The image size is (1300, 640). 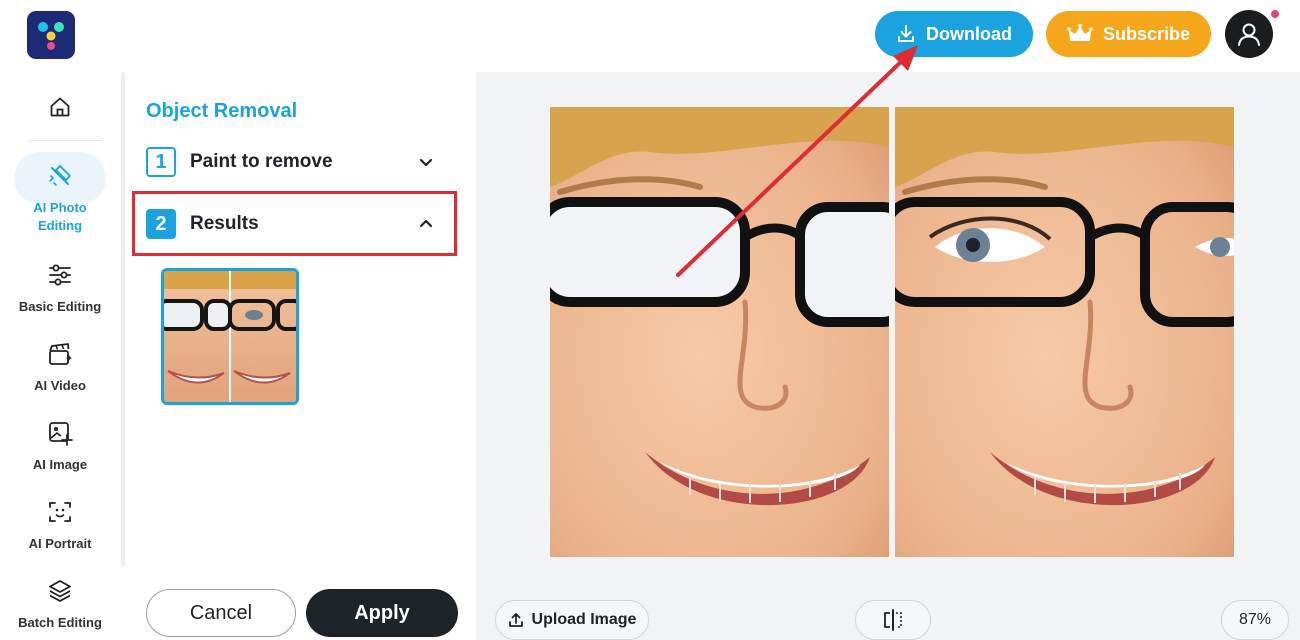 What do you see at coordinates (906, 33) in the screenshot?
I see `download-icon` at bounding box center [906, 33].